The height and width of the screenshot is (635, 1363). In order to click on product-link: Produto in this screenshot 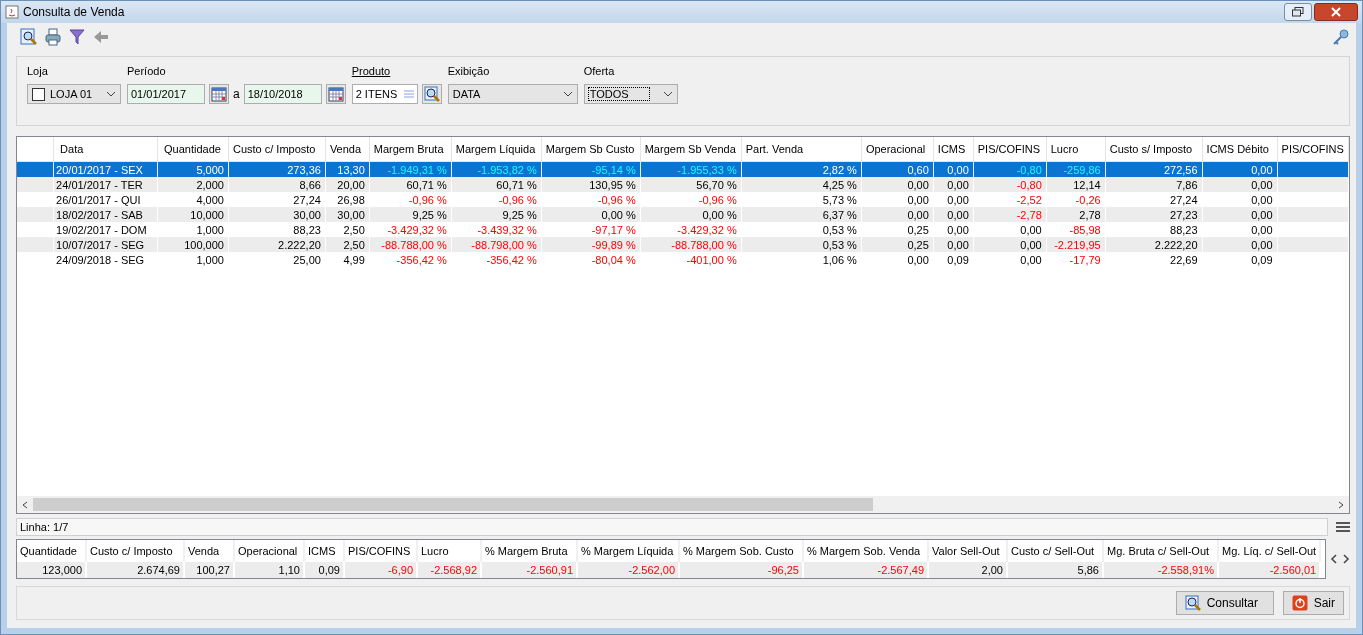, I will do `click(396, 71)`.